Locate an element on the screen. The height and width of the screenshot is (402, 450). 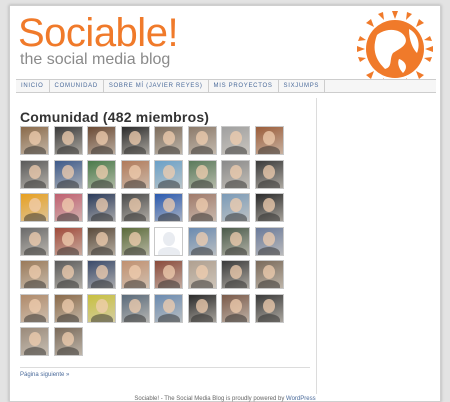
site-title: Sociable! is located at coordinates (98, 33).